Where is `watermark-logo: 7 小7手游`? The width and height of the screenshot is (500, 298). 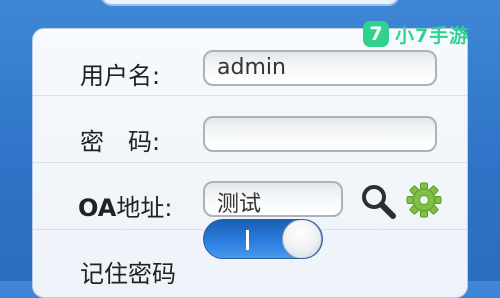
watermark-logo: 7 小7手游 is located at coordinates (416, 34).